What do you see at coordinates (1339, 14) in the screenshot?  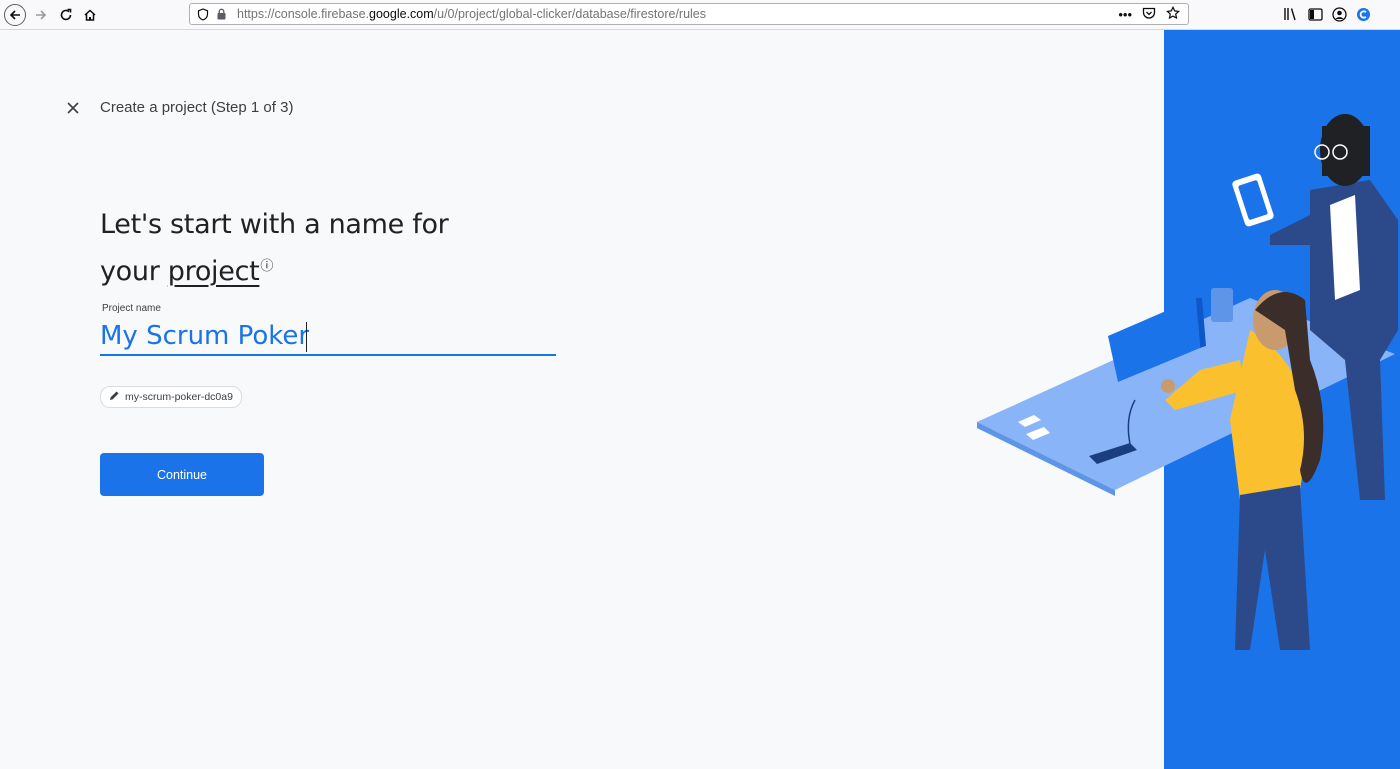 I see `account-icon` at bounding box center [1339, 14].